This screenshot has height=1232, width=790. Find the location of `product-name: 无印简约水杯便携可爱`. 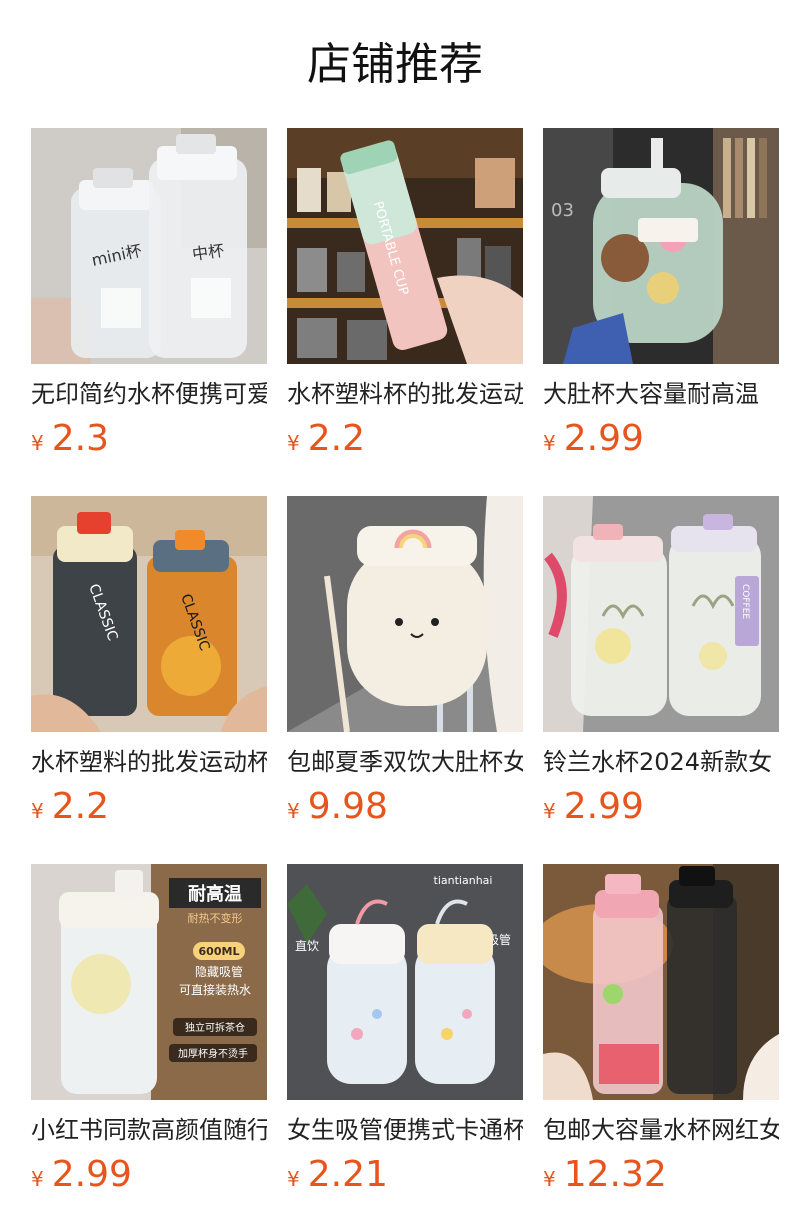

product-name: 无印简约水杯便携可爱 is located at coordinates (149, 394).